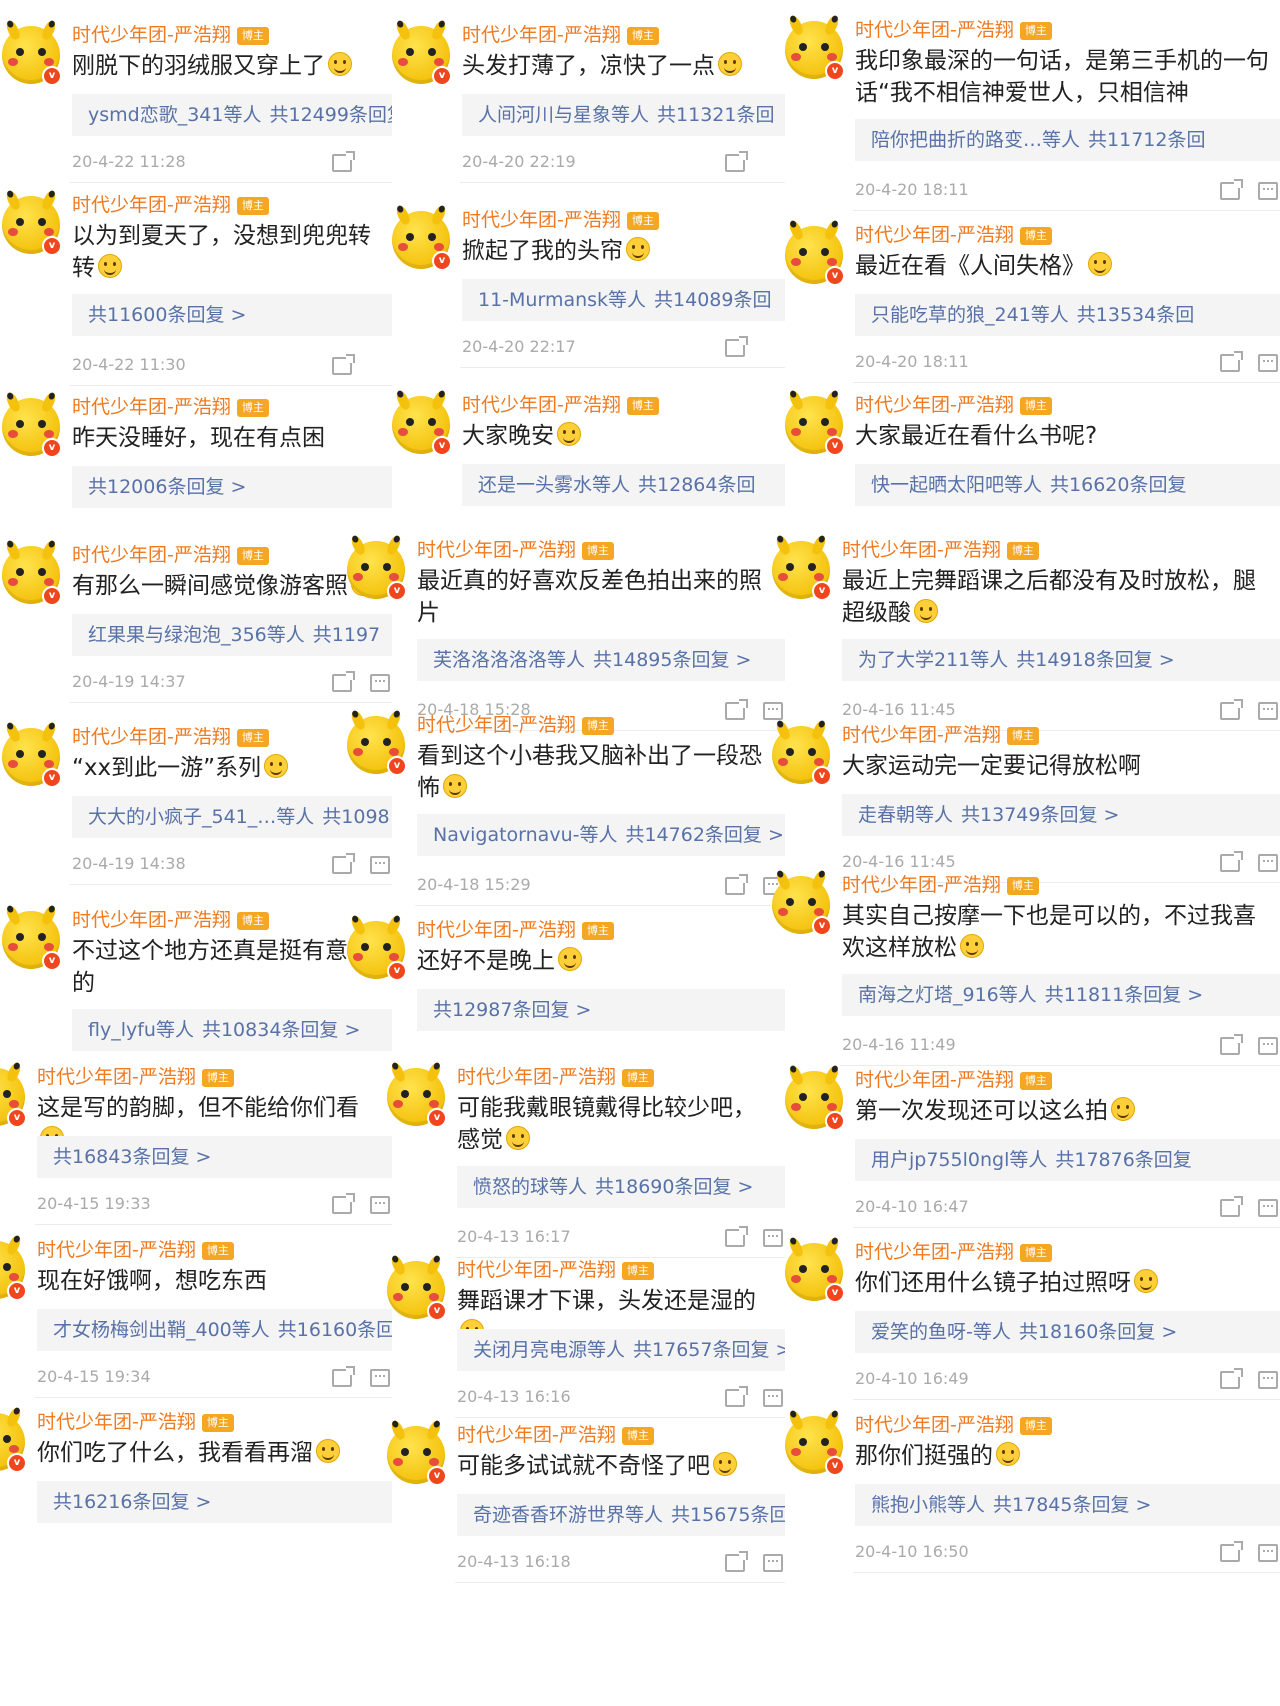 This screenshot has width=1280, height=1706. I want to click on reply-count-link: 共18160条回复 >, so click(1098, 1332).